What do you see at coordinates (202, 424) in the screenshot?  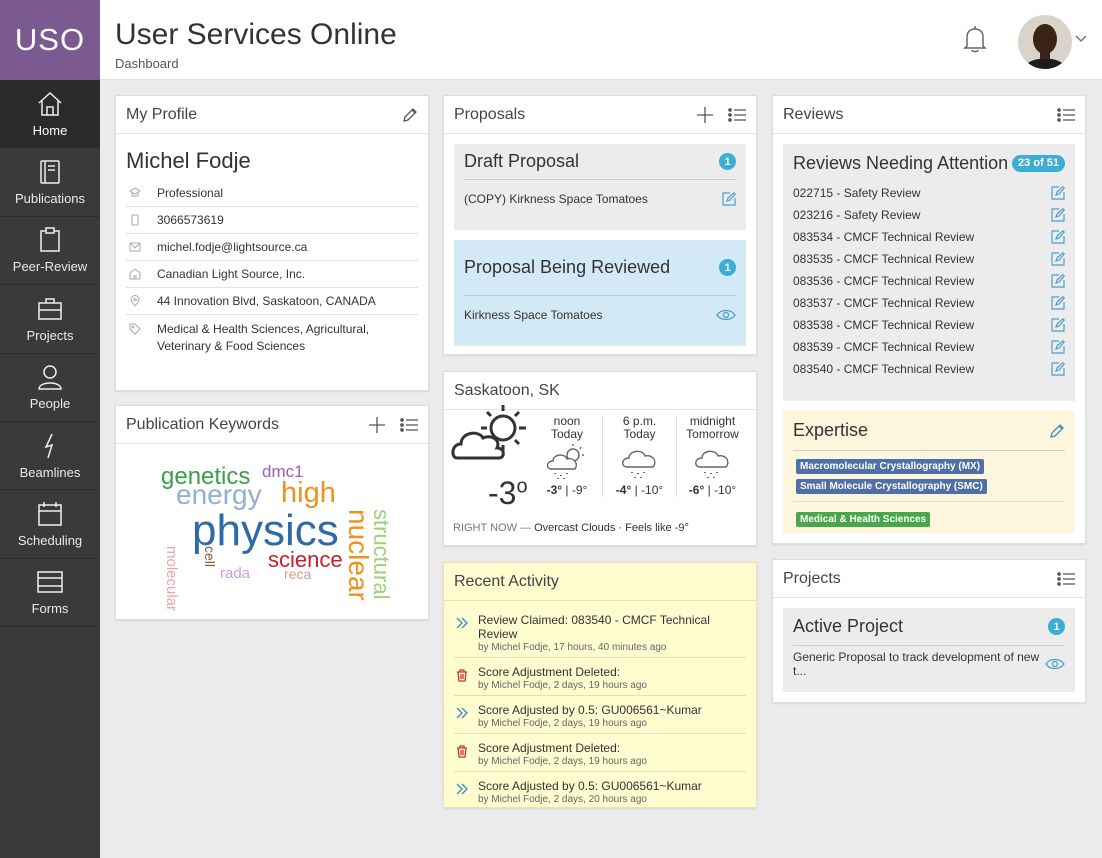 I see `panel-title: Publication Keywords` at bounding box center [202, 424].